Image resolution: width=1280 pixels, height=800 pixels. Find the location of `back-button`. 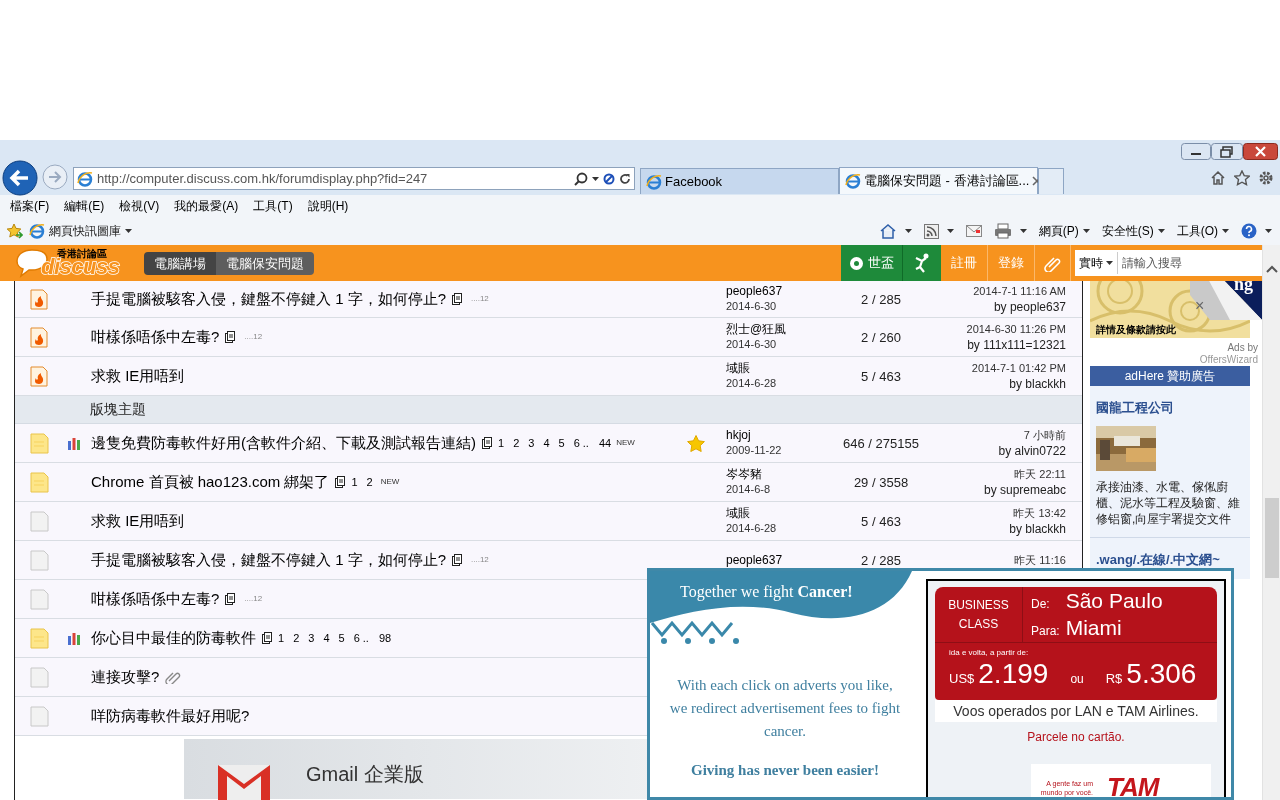

back-button is located at coordinates (20, 178).